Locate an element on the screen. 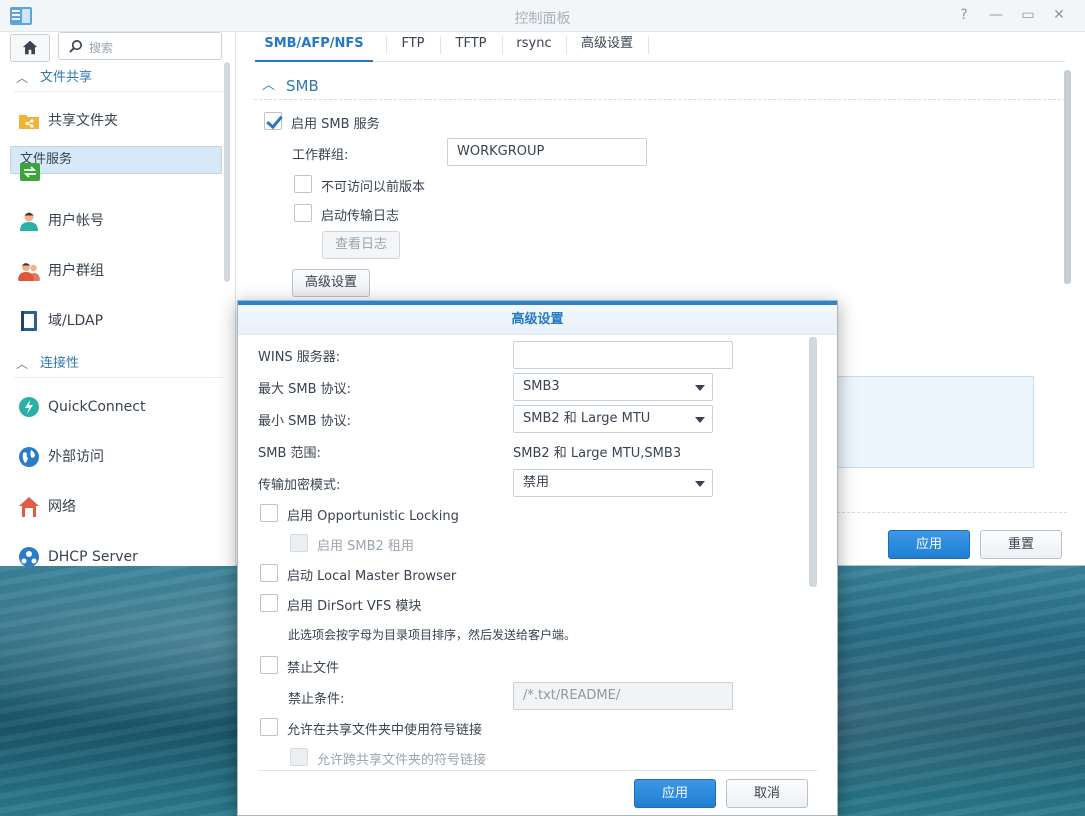 This screenshot has height=816, width=1085. local-master-checkbox is located at coordinates (269, 573).